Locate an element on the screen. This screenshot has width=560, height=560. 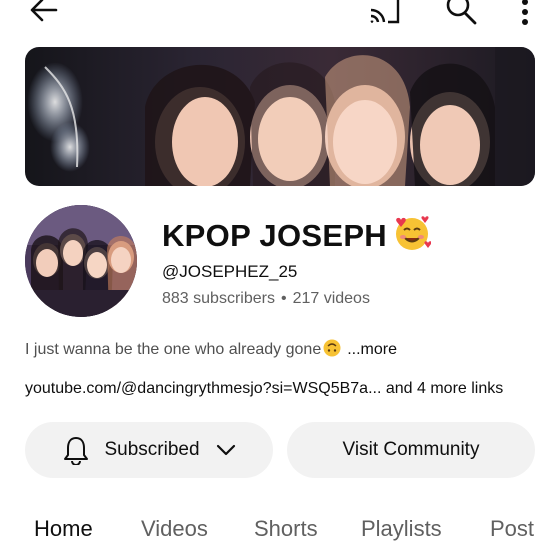
search-icon is located at coordinates (461, 13).